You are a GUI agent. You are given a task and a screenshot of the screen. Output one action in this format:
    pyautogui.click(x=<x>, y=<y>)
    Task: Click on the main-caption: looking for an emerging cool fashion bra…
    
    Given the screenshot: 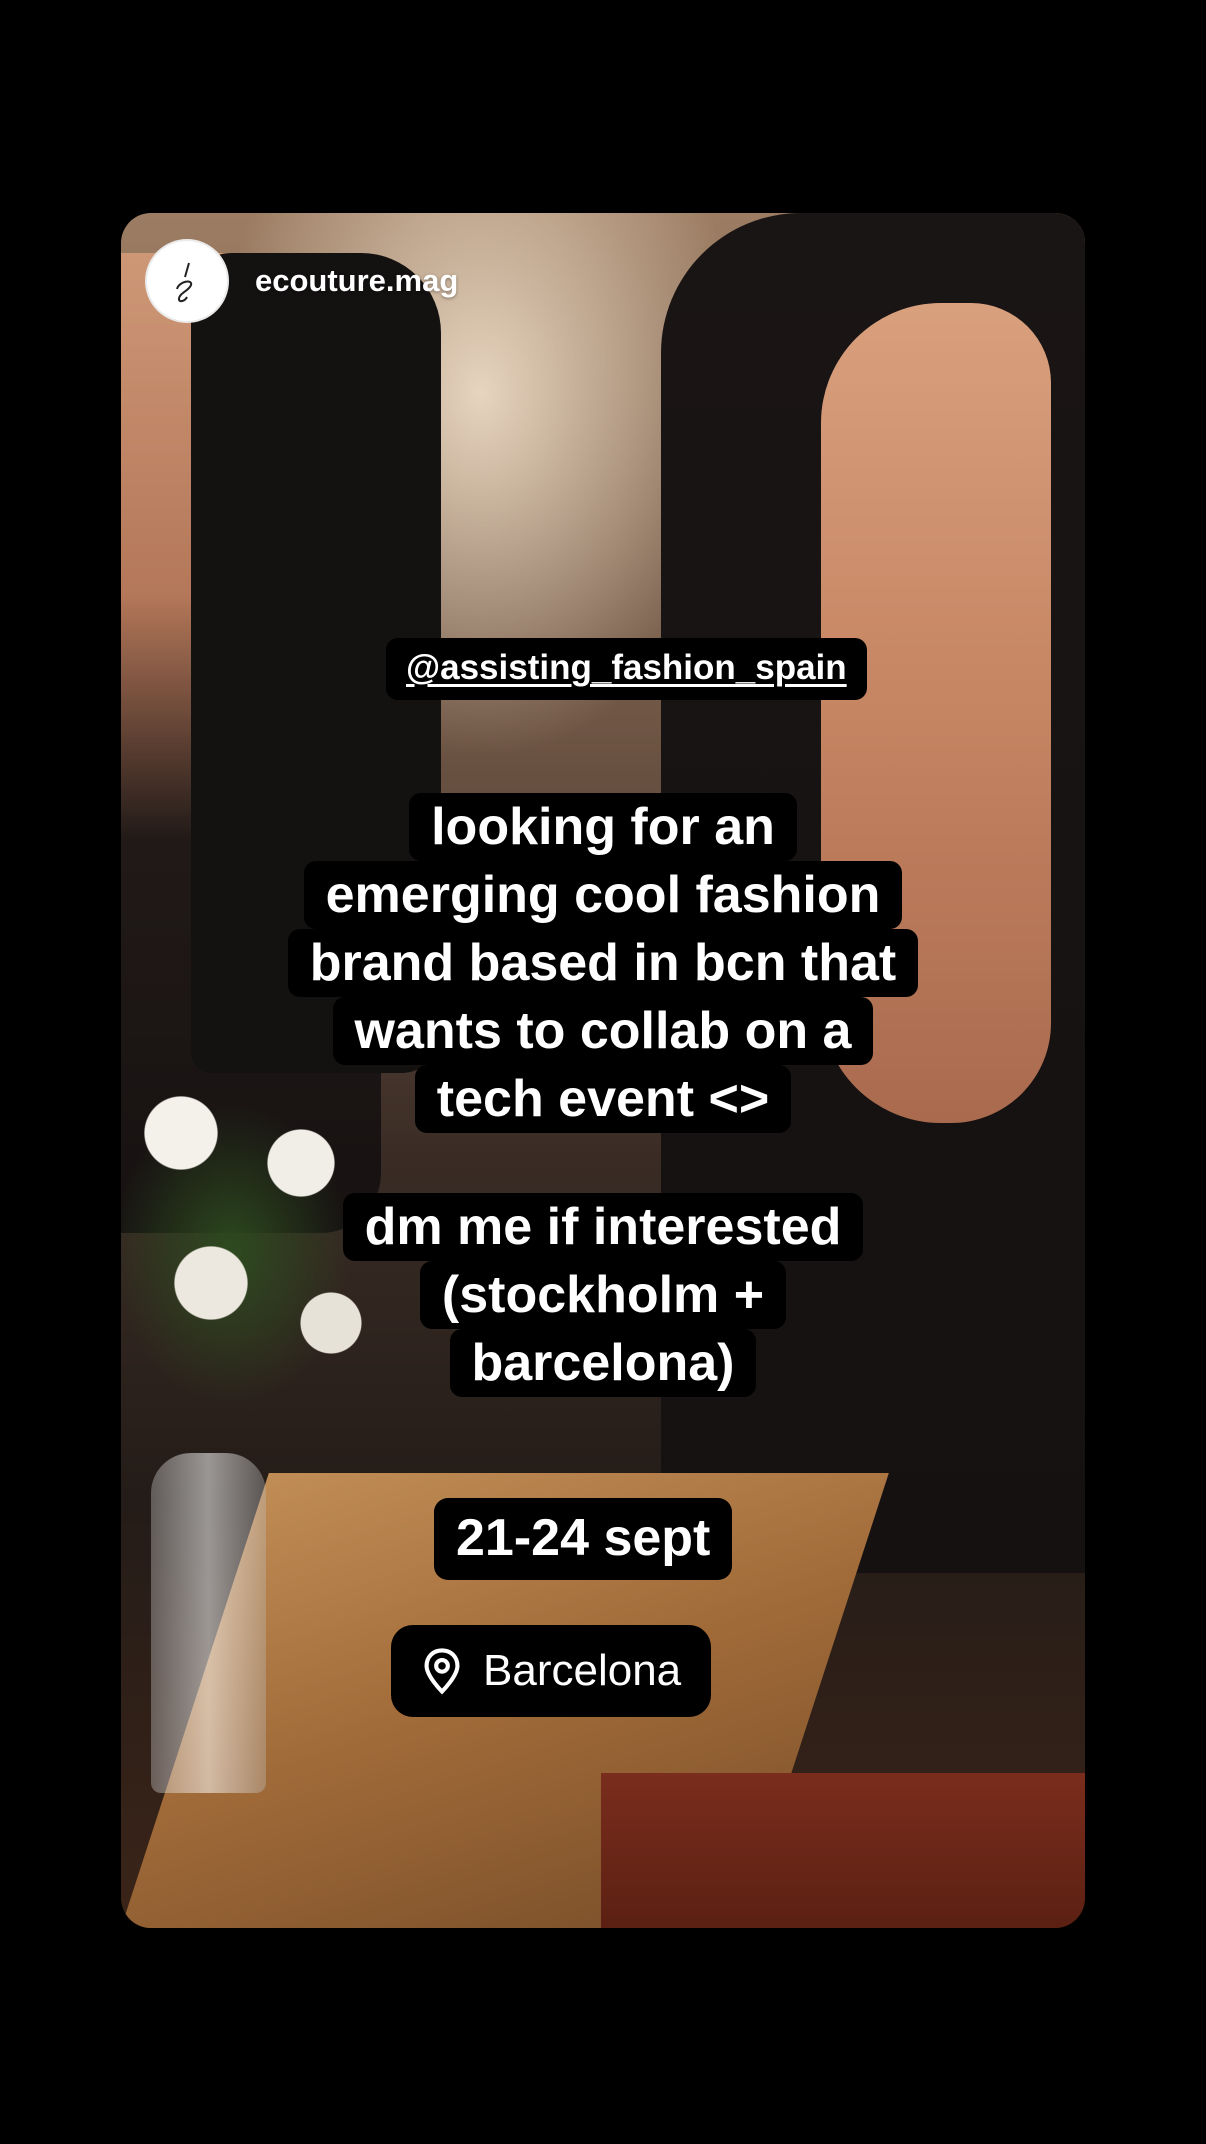 What is the action you would take?
    pyautogui.click(x=603, y=963)
    